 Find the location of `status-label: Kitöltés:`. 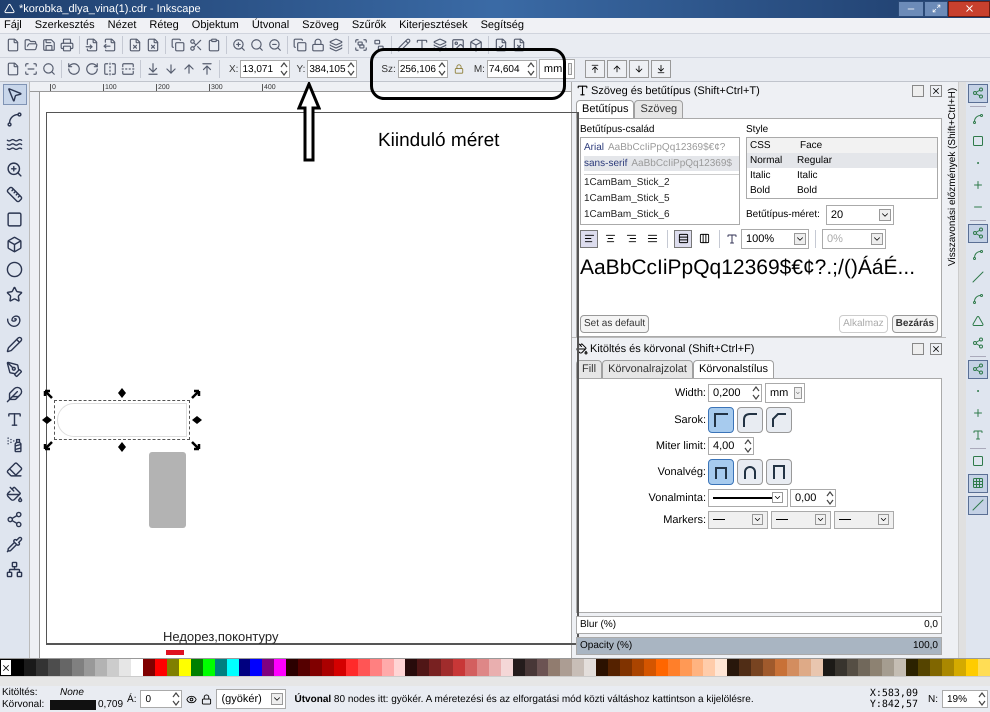

status-label: Kitöltés: is located at coordinates (20, 693).